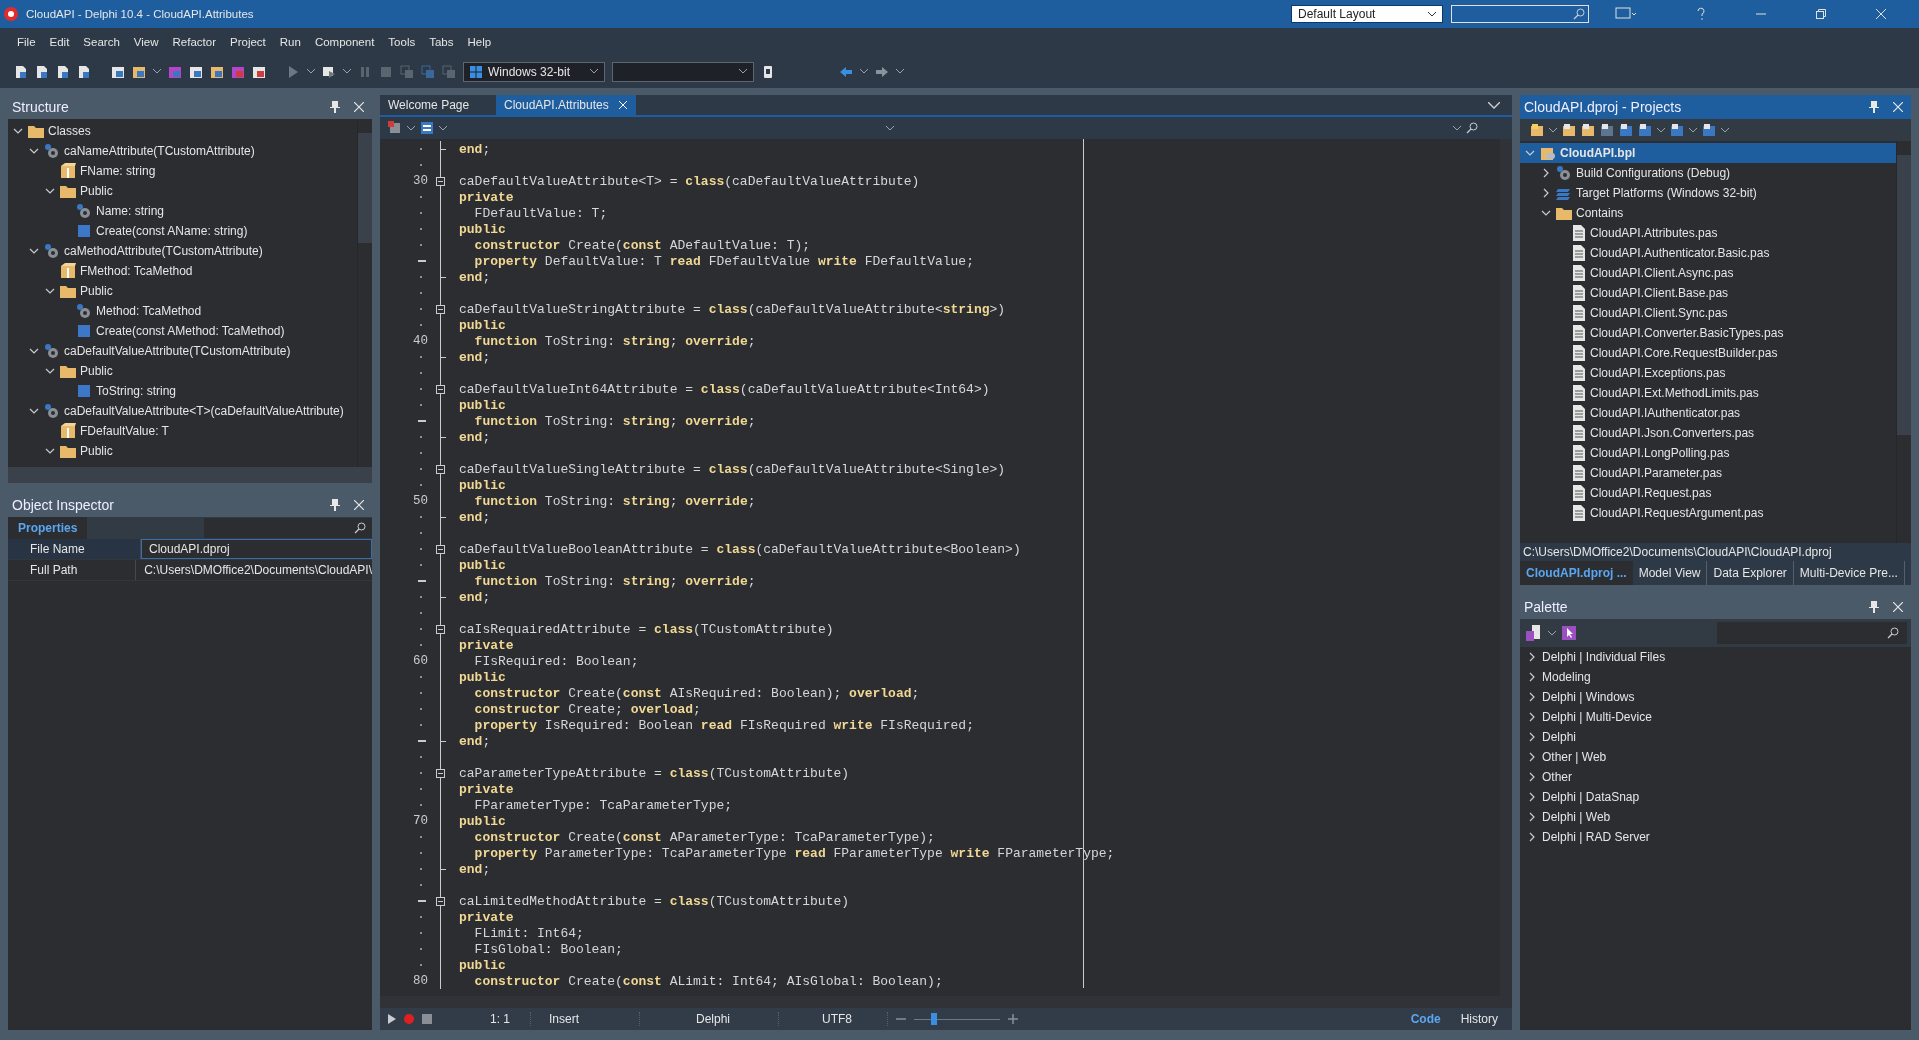 This screenshot has height=1040, width=1919. I want to click on tree-item: caMethodAttribute(TCustomAttribute), so click(190, 251).